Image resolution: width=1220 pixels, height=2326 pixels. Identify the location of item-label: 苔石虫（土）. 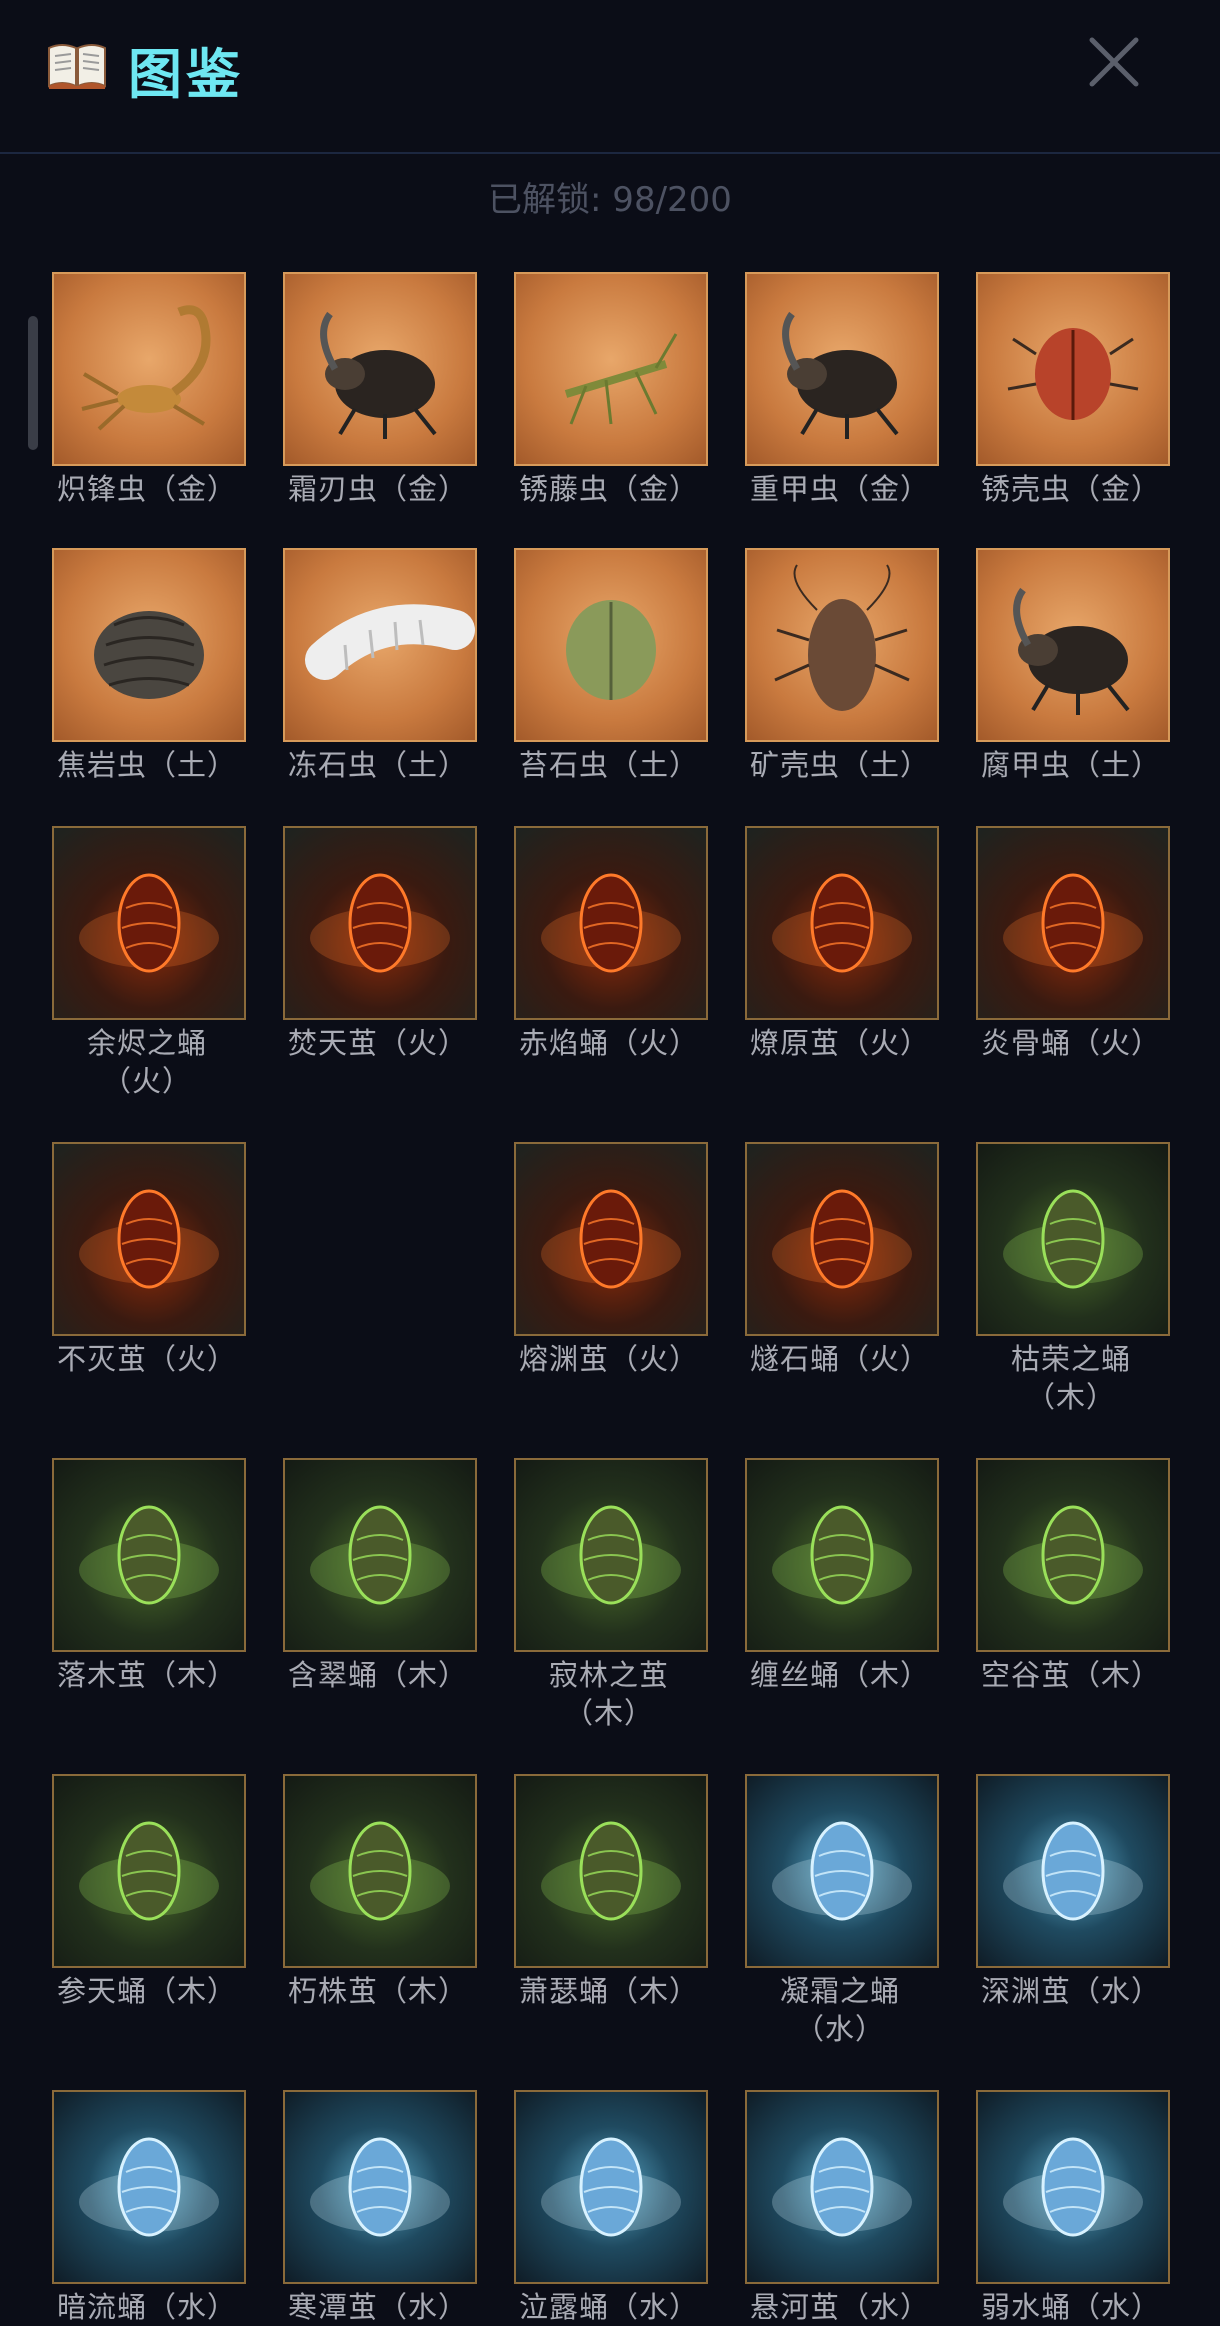
(608, 765).